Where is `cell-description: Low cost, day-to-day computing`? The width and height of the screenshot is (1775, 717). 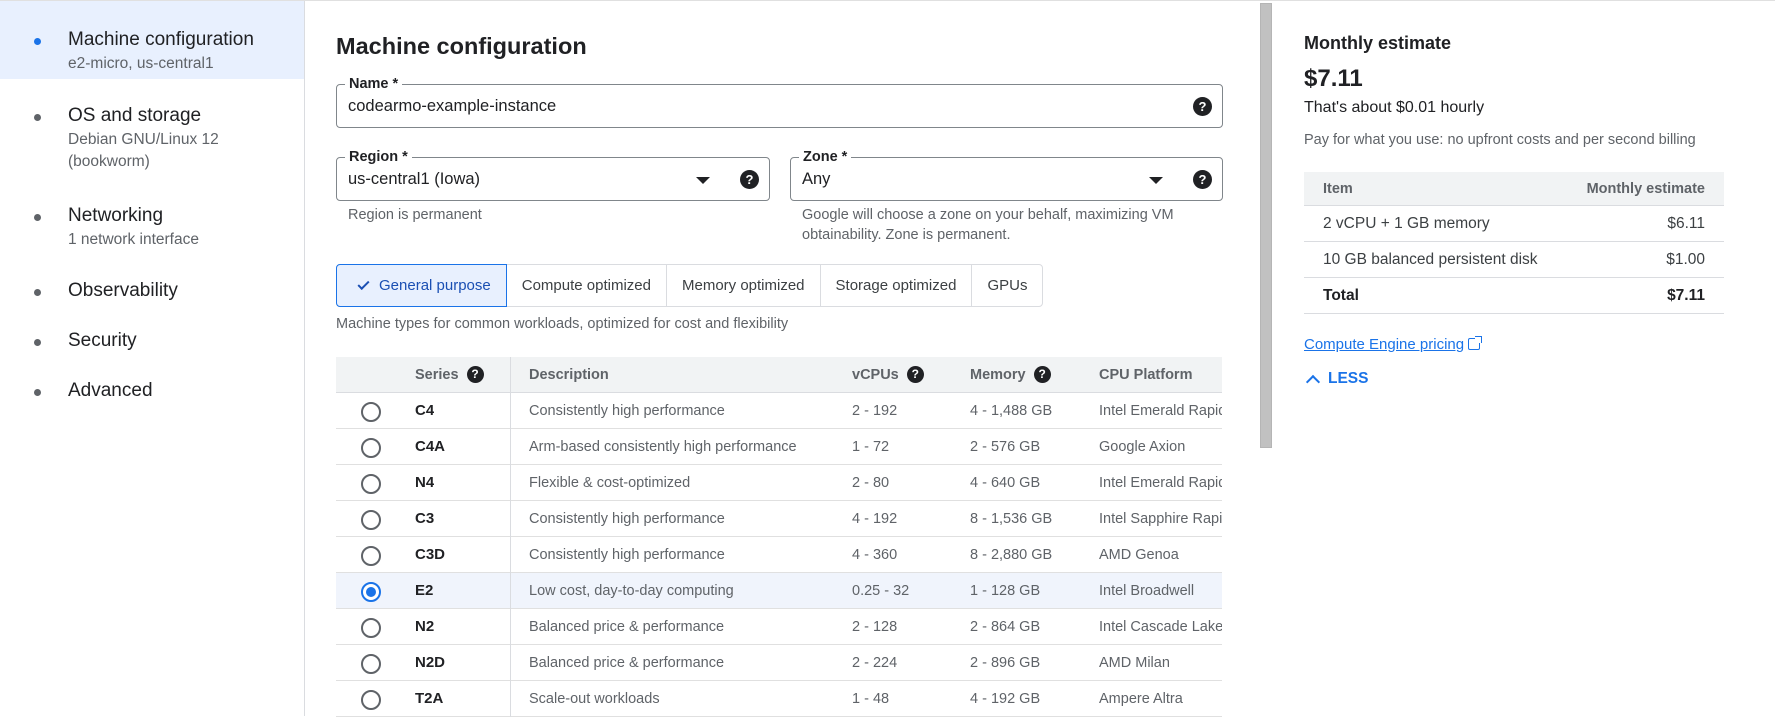
cell-description: Low cost, day-to-day computing is located at coordinates (631, 591).